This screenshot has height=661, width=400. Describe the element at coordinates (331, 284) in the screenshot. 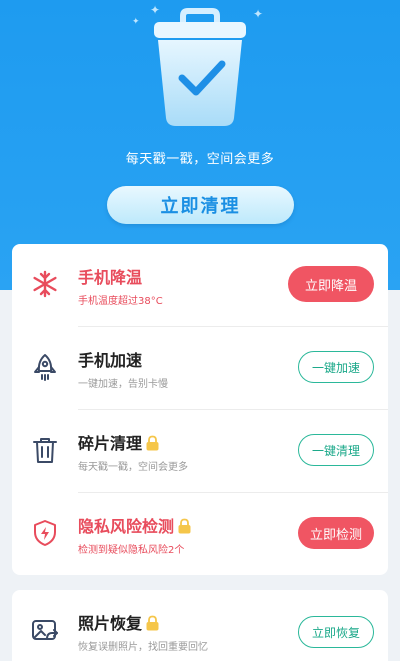

I see `cool-now-button: 立即降温` at that location.